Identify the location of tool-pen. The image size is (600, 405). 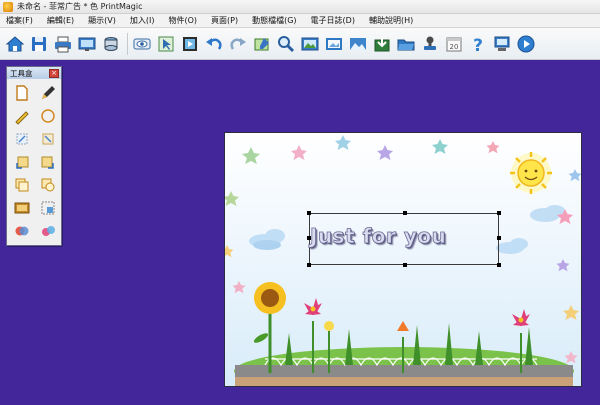
(48, 93).